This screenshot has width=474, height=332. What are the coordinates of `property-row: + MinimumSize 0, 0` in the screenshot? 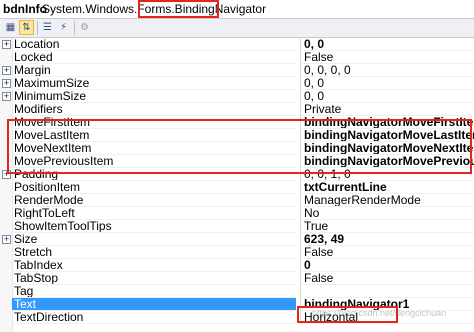 It's located at (237, 96).